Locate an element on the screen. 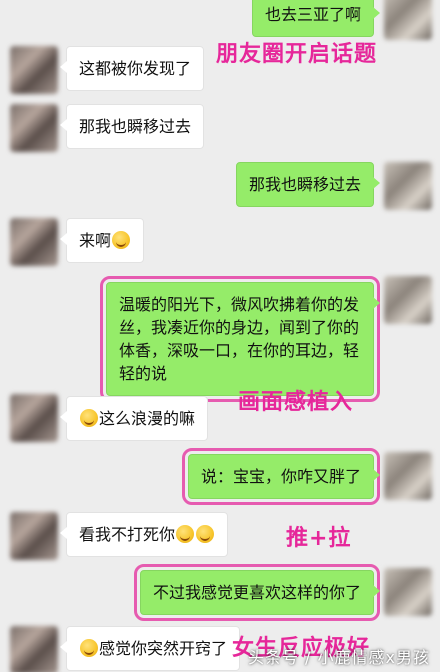 Image resolution: width=440 pixels, height=672 pixels. message-bubble-received: 来啊 is located at coordinates (102, 240).